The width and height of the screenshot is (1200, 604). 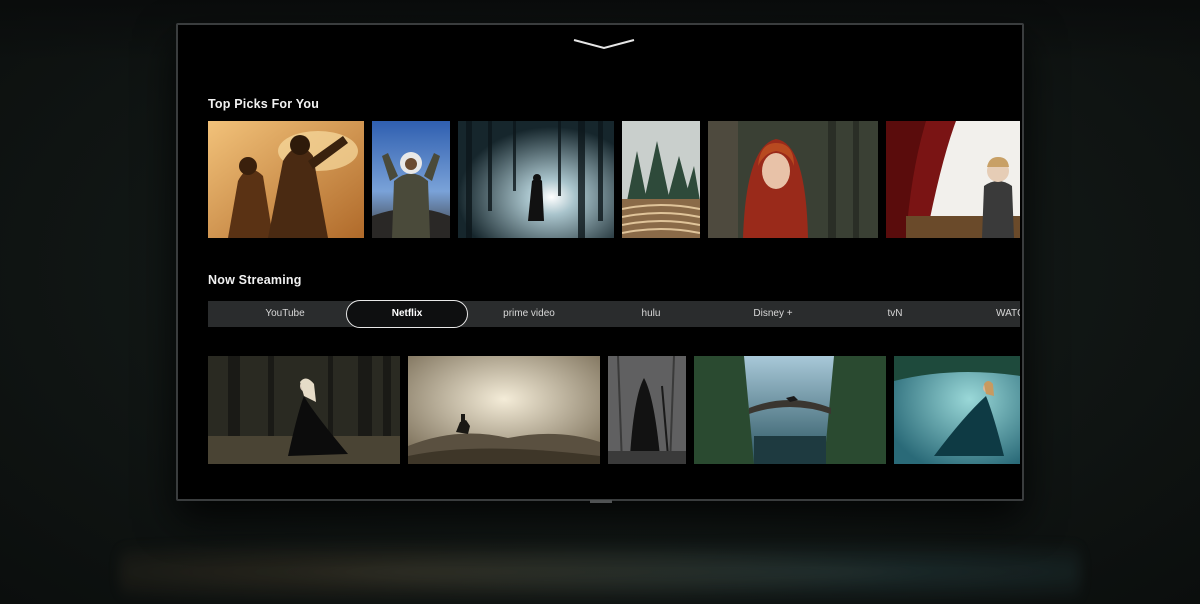 I want to click on stream-canyon-bridge, so click(x=790, y=410).